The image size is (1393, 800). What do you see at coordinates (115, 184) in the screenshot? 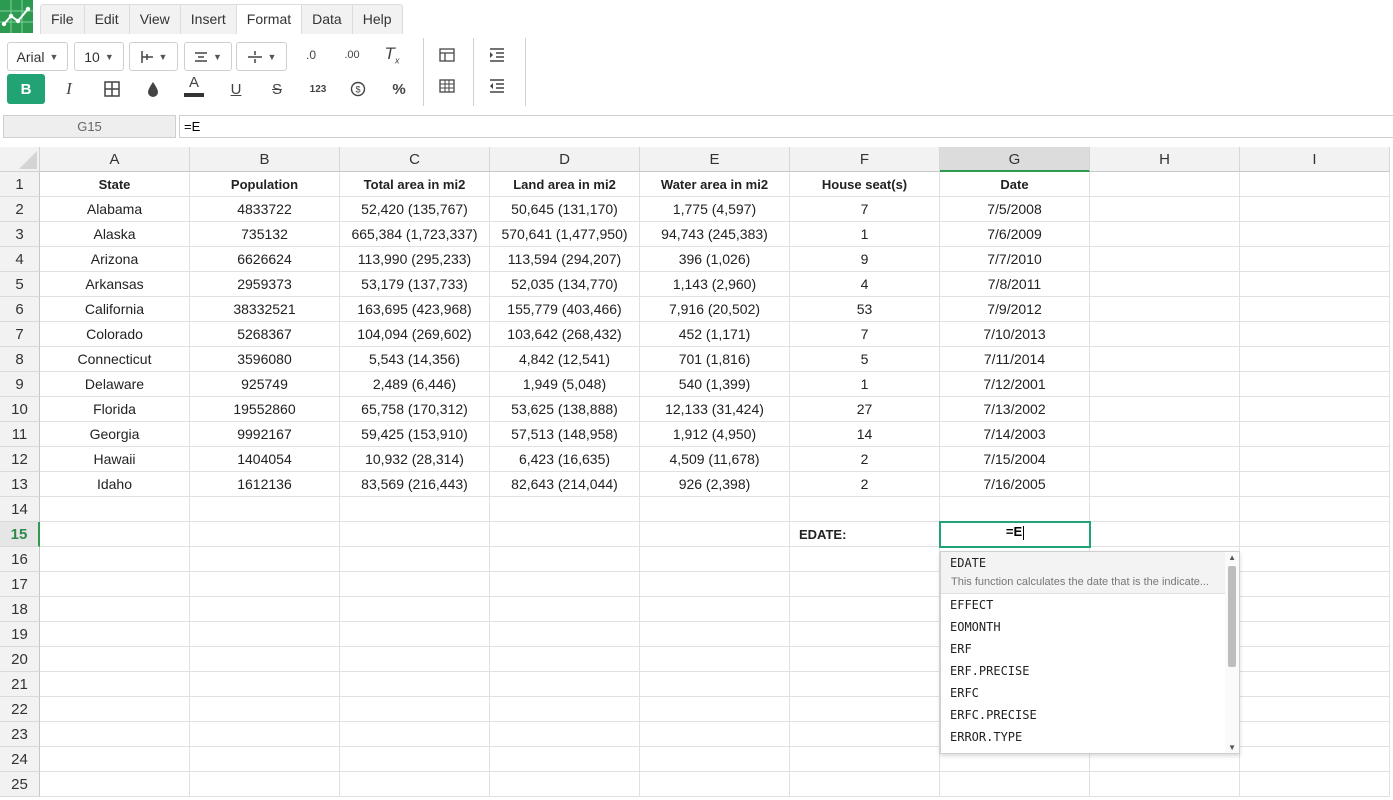
I see `cell-a1: State` at bounding box center [115, 184].